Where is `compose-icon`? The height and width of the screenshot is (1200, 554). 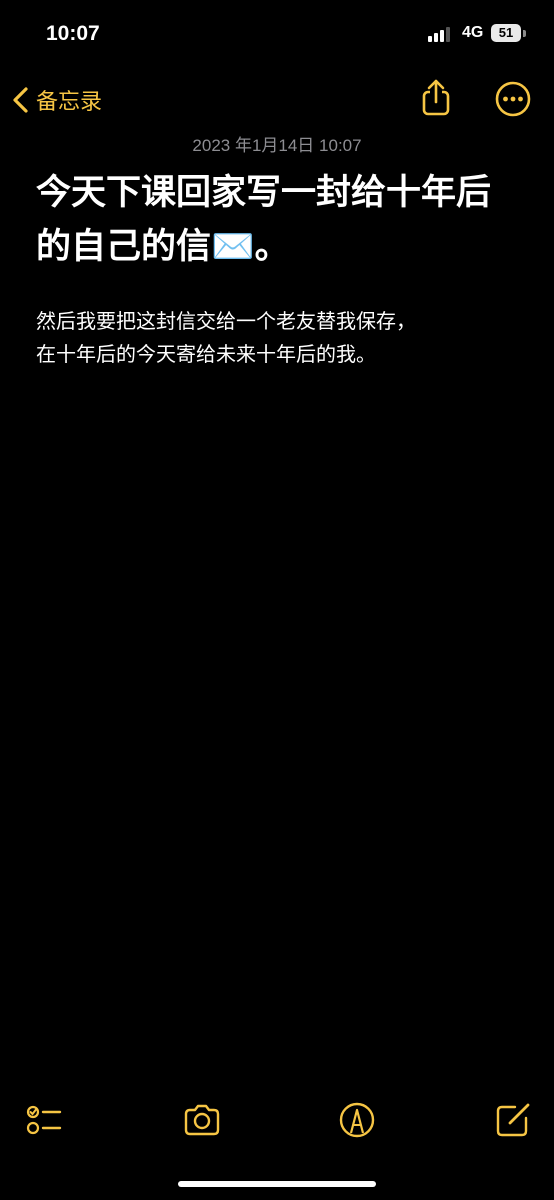 compose-icon is located at coordinates (513, 1120).